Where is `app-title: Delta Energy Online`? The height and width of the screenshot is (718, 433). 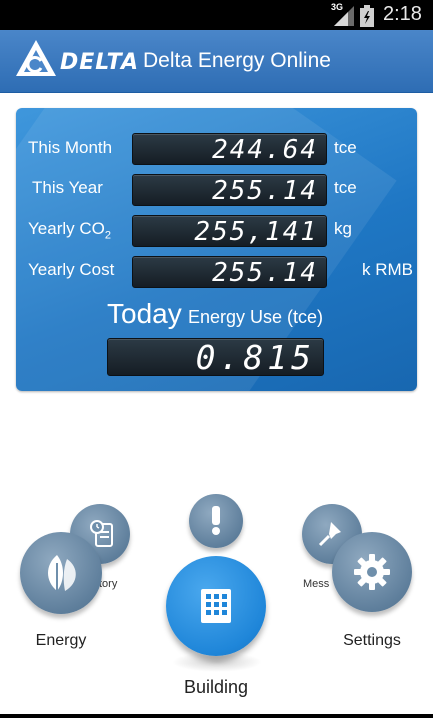
app-title: Delta Energy Online is located at coordinates (237, 60).